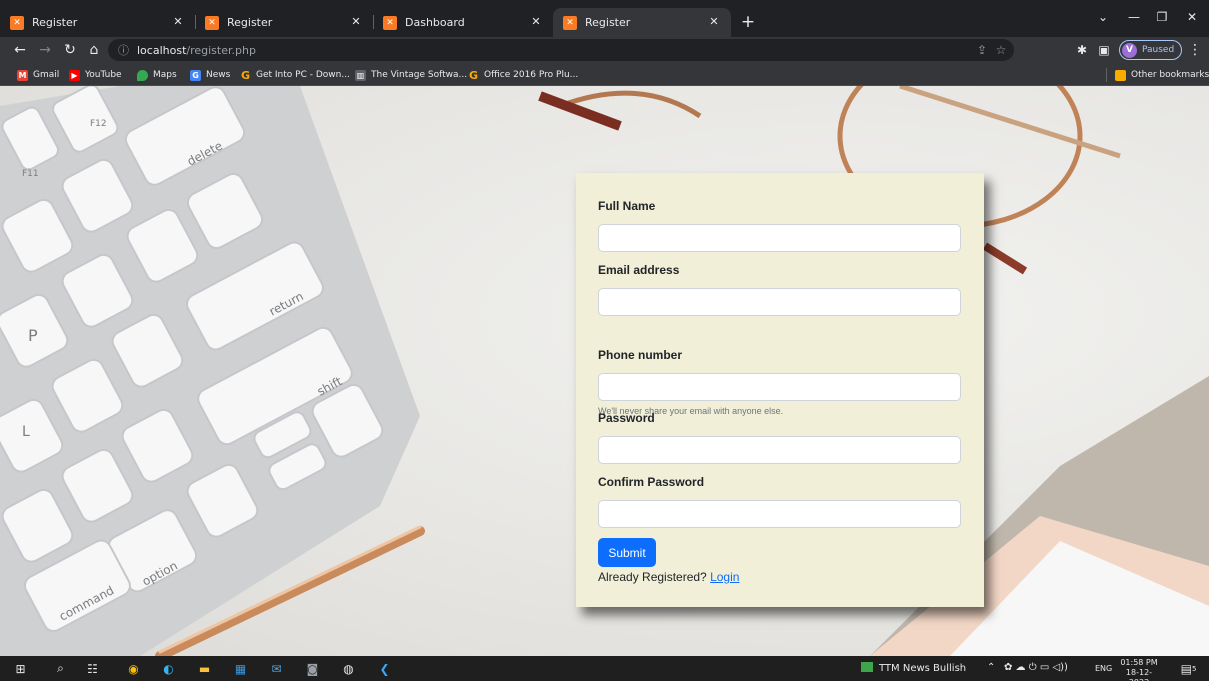 This screenshot has height=681, width=1209. Describe the element at coordinates (640, 355) in the screenshot. I see `phone-label: Phone number` at that location.